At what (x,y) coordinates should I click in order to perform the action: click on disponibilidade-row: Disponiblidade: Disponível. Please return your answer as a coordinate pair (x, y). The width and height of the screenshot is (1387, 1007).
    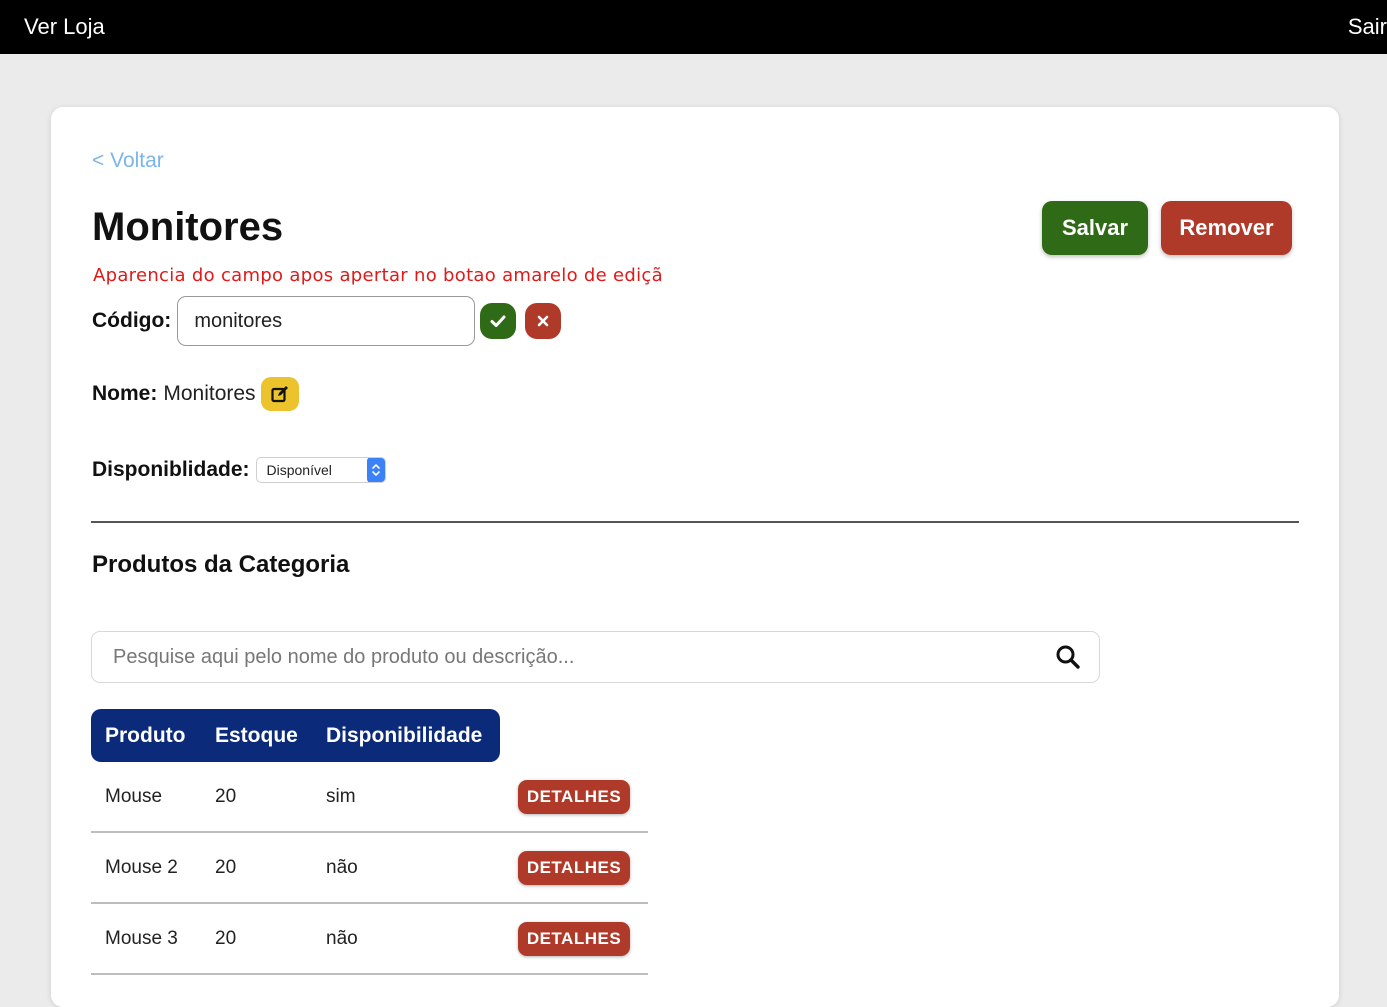
    Looking at the image, I should click on (239, 470).